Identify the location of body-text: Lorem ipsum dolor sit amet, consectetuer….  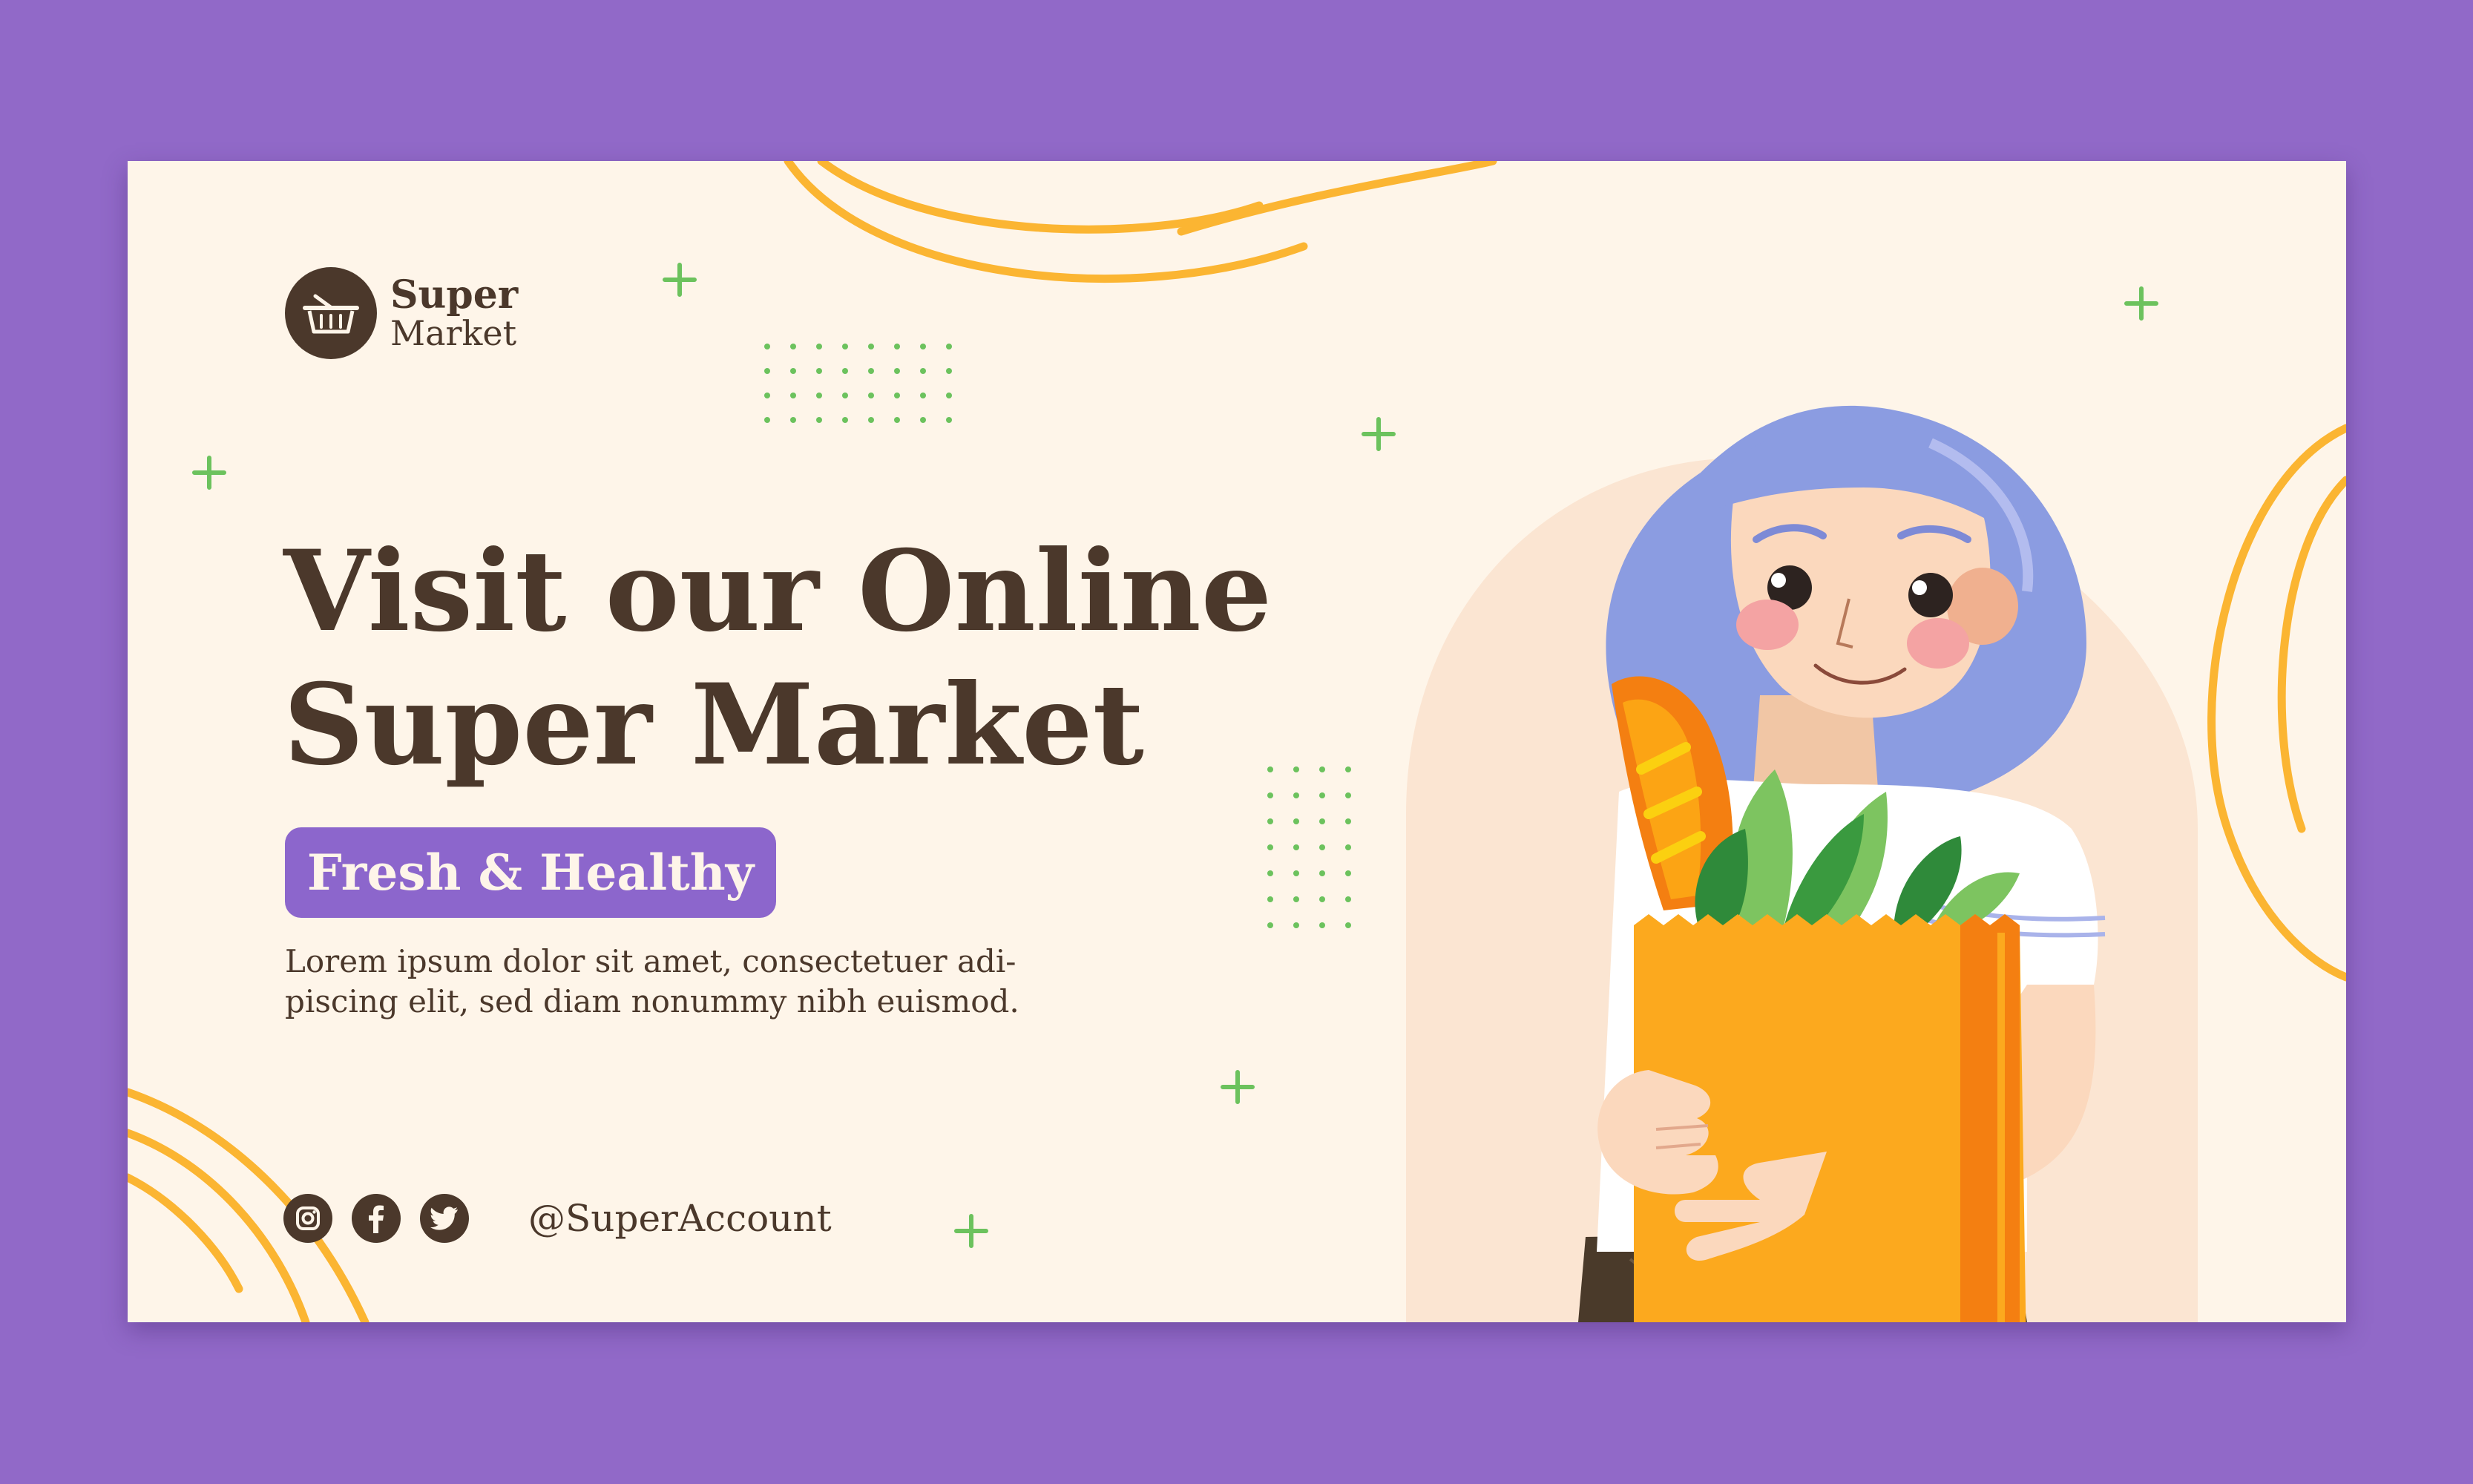
(675, 982).